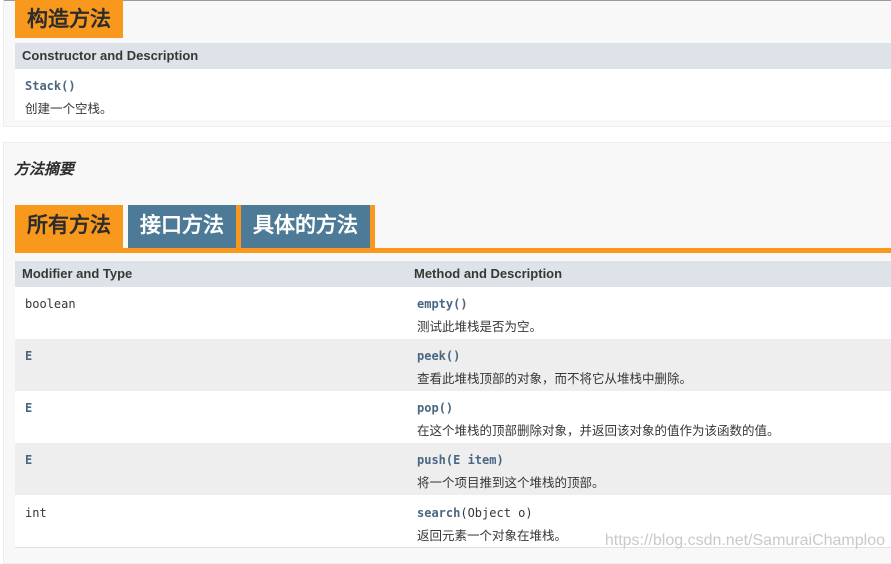  Describe the element at coordinates (77, 273) in the screenshot. I see `type-column-header: Modifier and Type` at that location.